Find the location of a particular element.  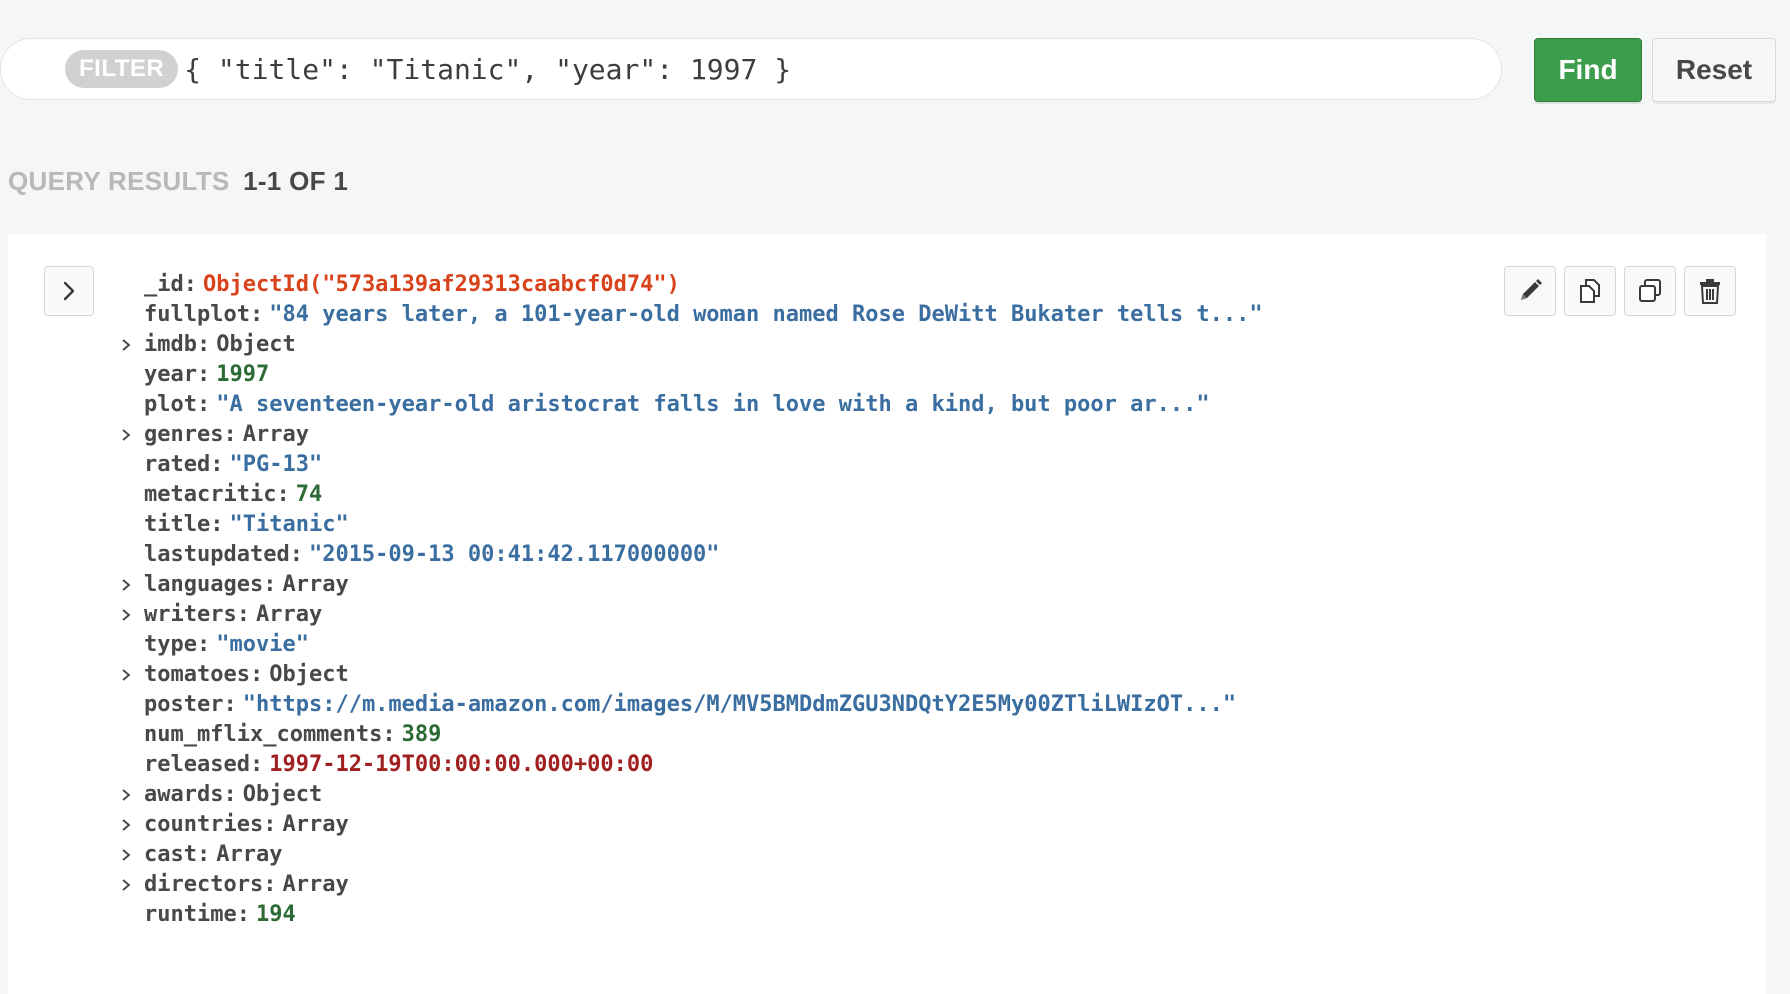

field-key: type: "movie" is located at coordinates (226, 644).